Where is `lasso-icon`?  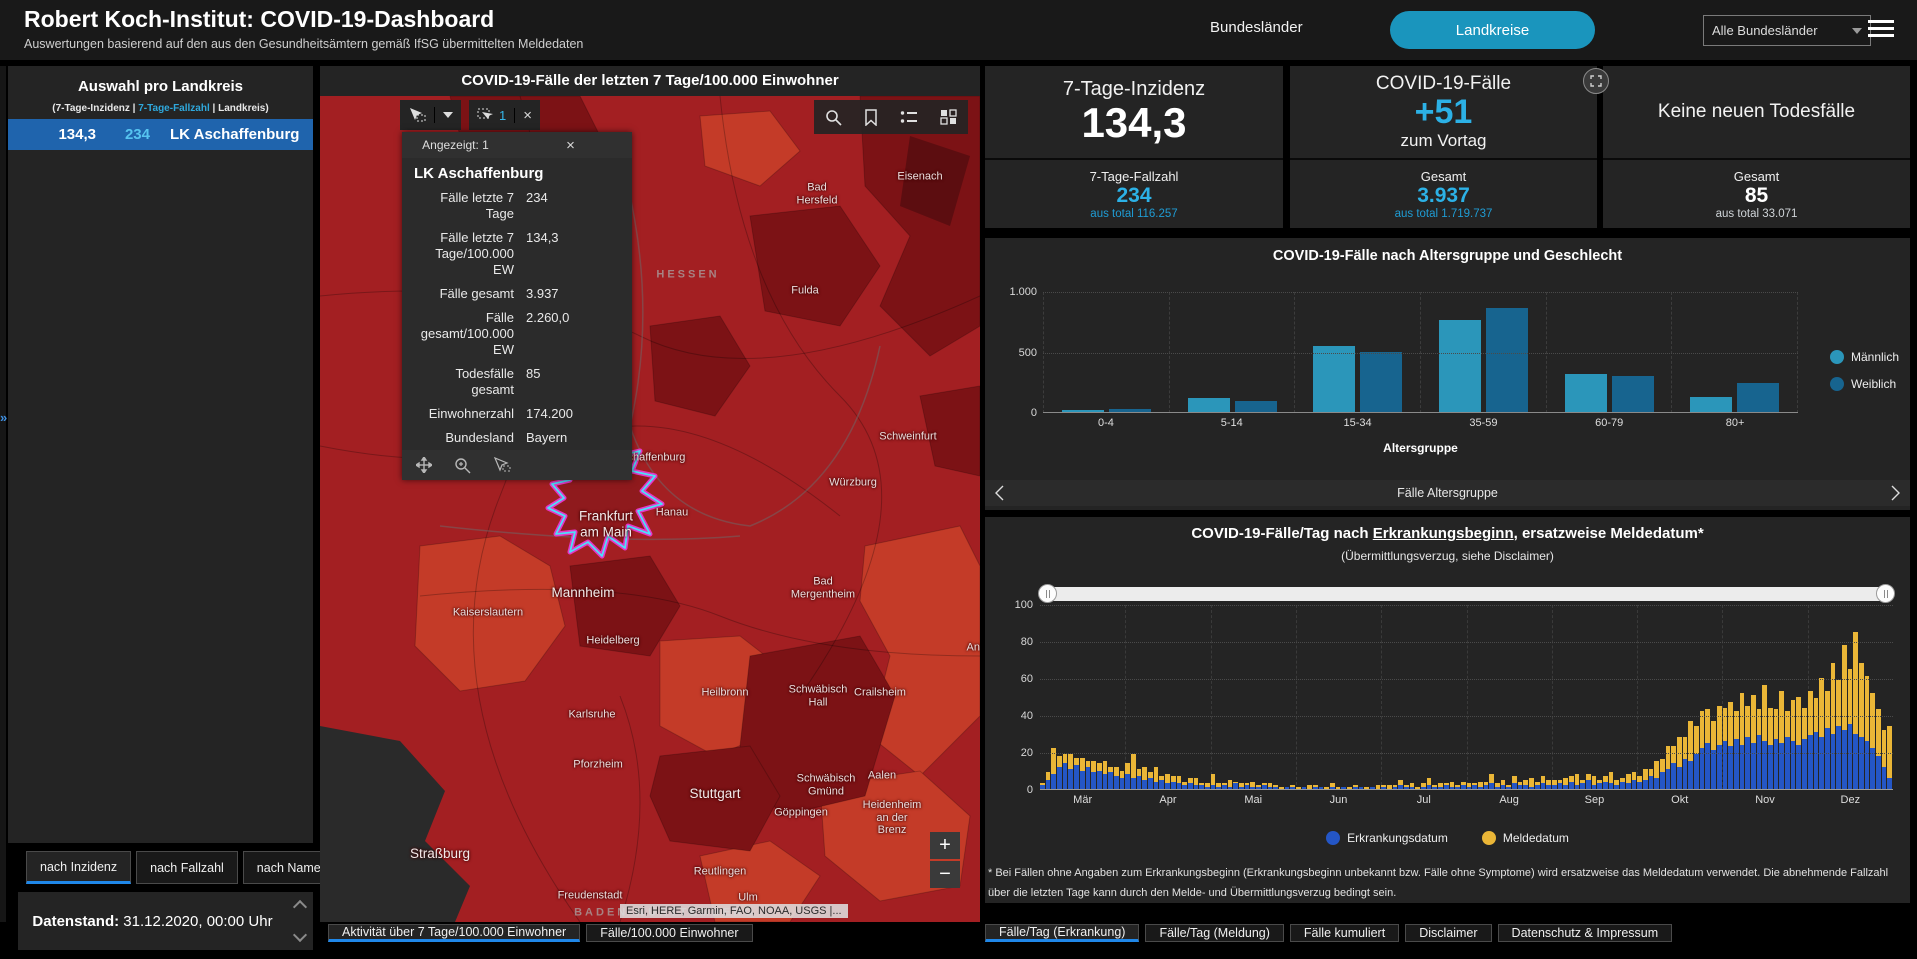
lasso-icon is located at coordinates (502, 465).